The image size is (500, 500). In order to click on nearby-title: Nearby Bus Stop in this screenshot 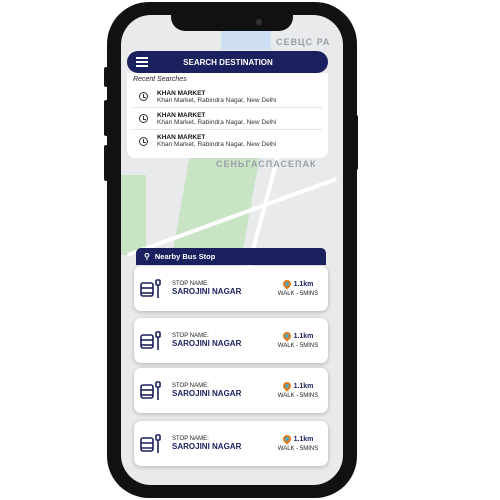, I will do `click(185, 256)`.